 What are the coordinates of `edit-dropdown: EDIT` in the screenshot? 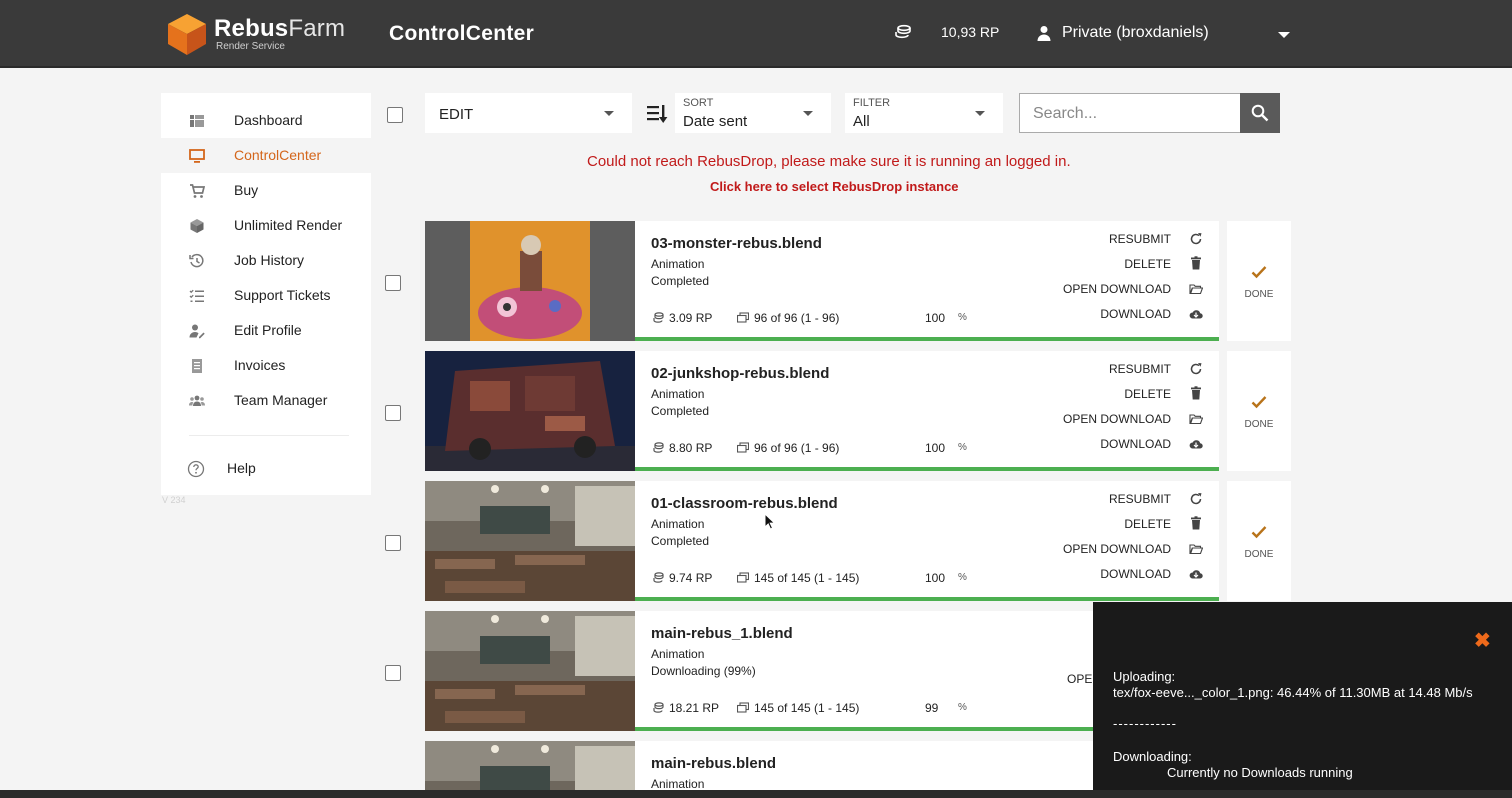 It's located at (528, 113).